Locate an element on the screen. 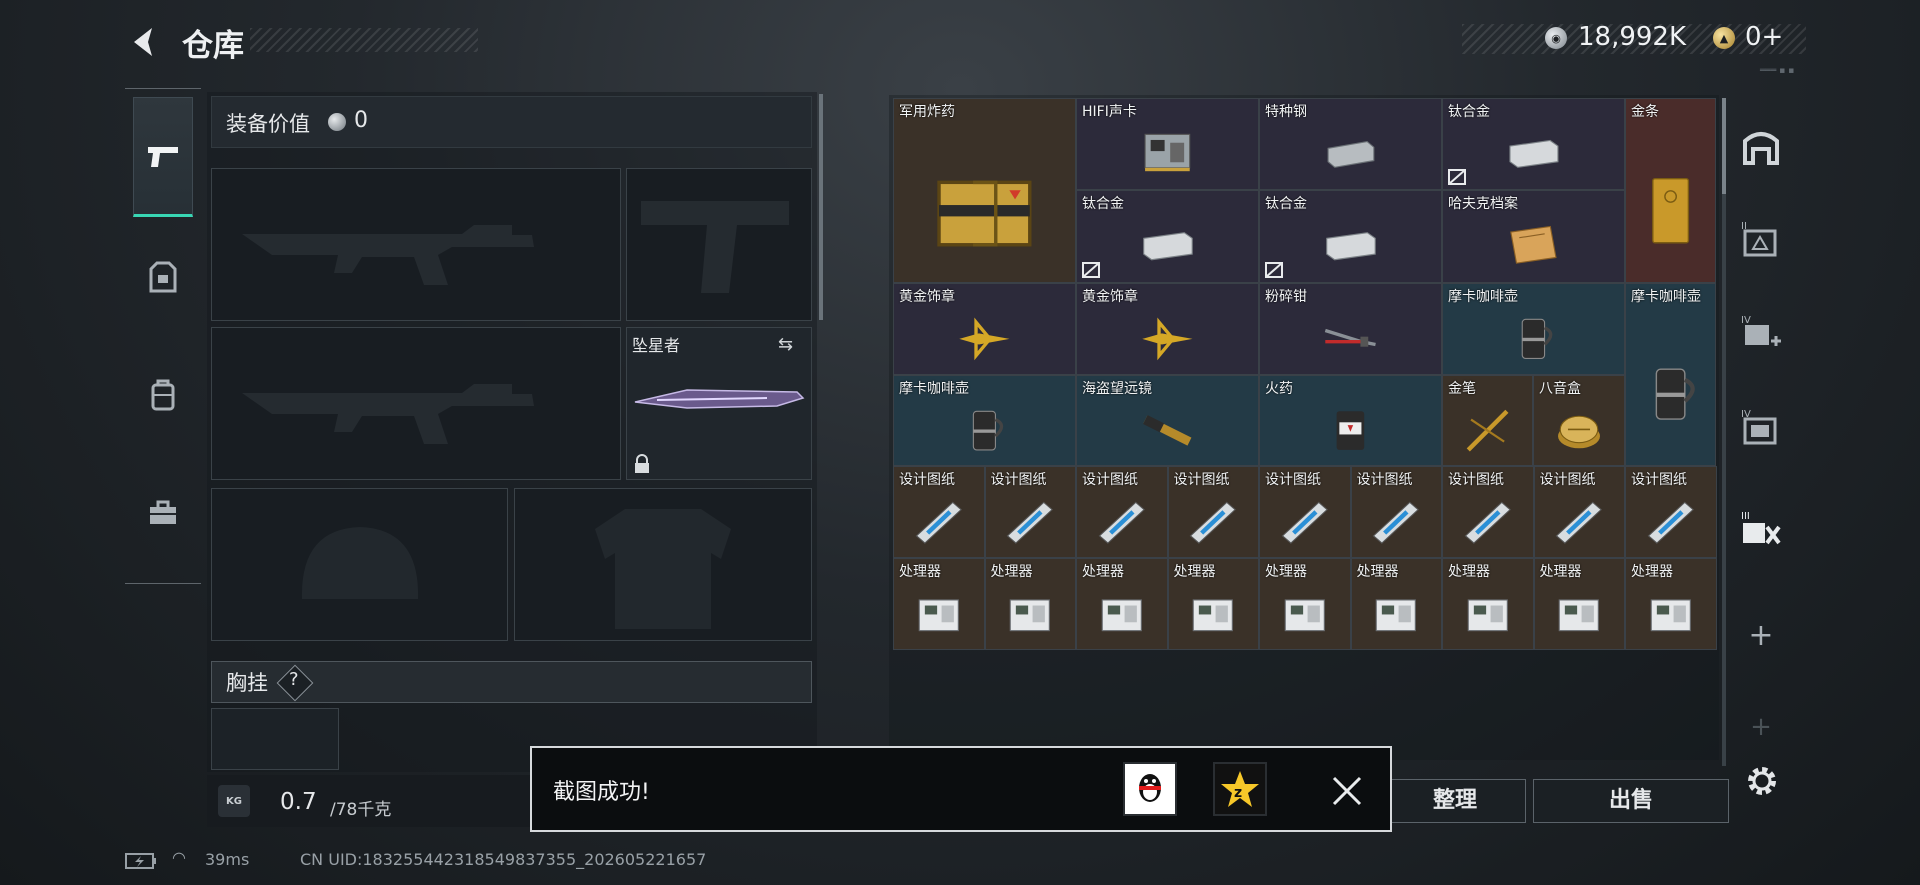 Image resolution: width=1920 pixels, height=885 pixels. tab-case-ii: II is located at coordinates (1761, 239).